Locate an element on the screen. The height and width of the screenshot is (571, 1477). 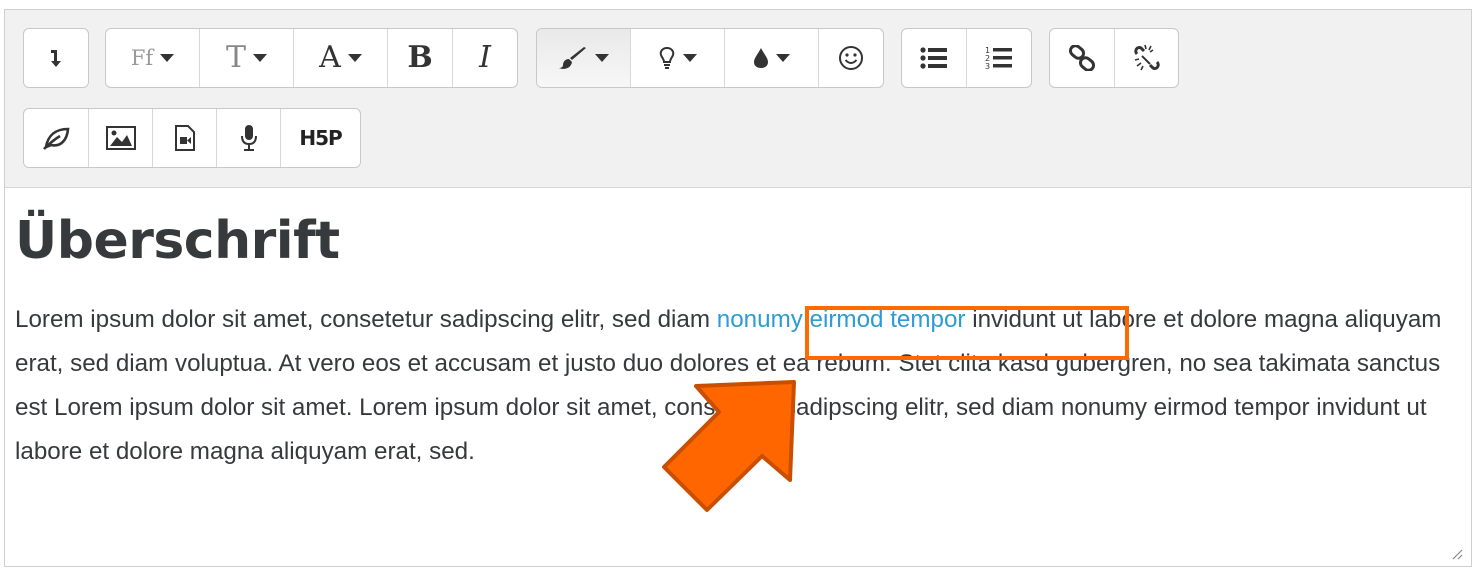
italic-button: I is located at coordinates (485, 58).